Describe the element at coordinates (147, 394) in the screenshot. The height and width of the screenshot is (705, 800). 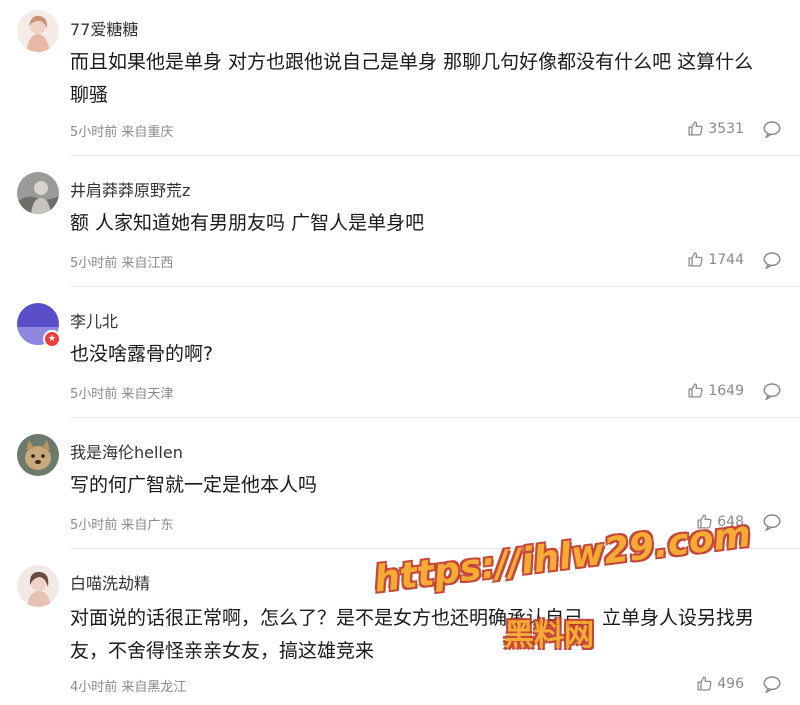
I see `comment-location: 来自天津` at that location.